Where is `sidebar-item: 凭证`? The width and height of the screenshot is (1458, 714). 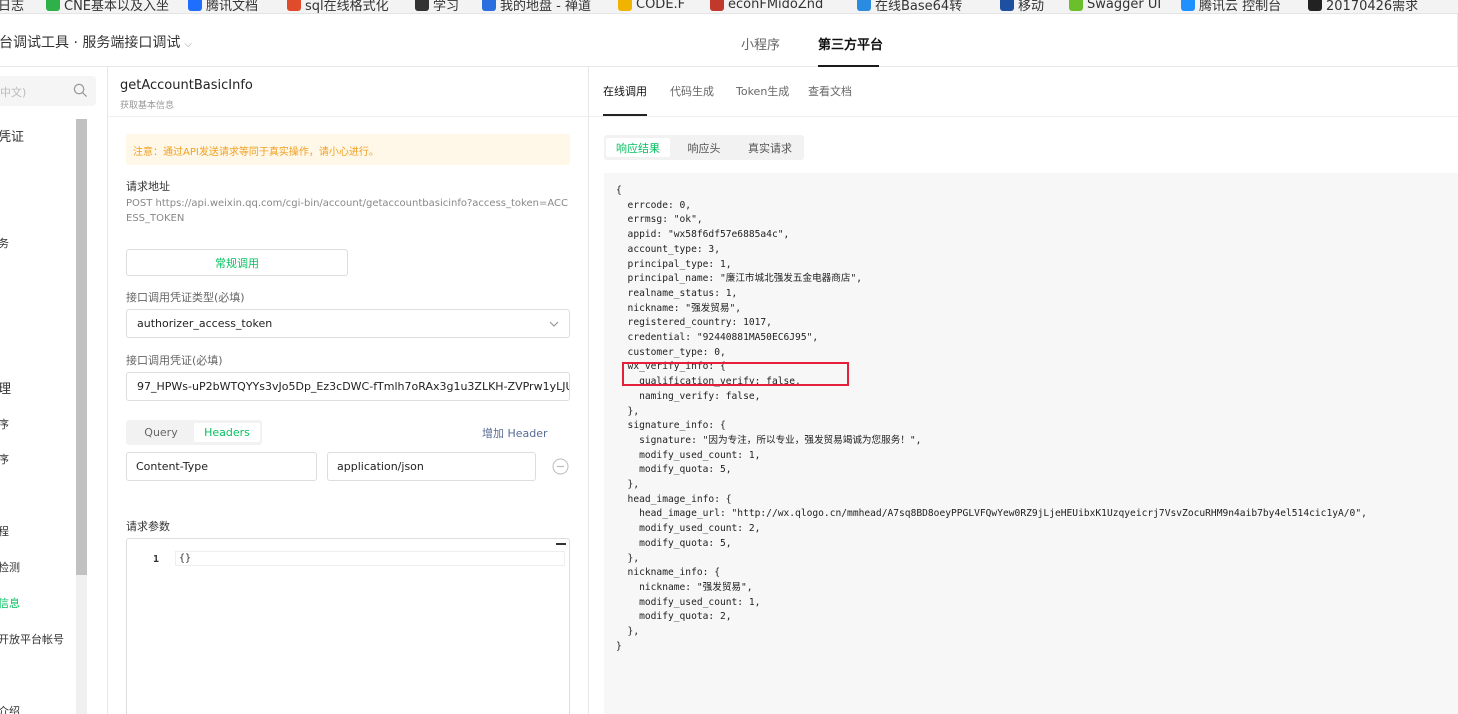
sidebar-item: 凭证 is located at coordinates (12, 135).